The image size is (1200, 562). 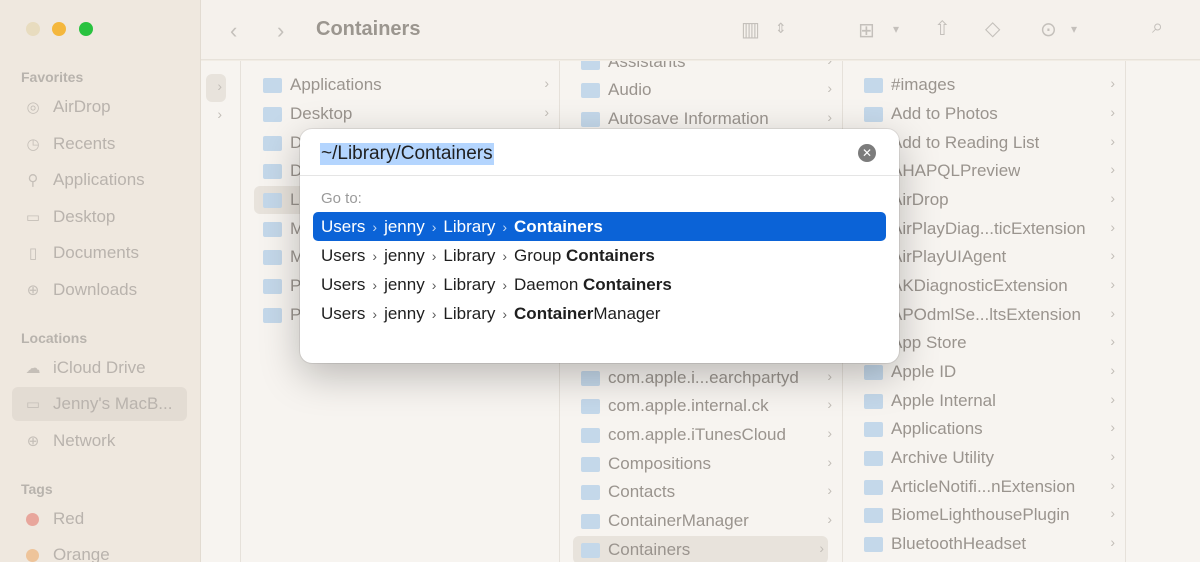 What do you see at coordinates (942, 28) in the screenshot?
I see `share-icon: ⇧` at bounding box center [942, 28].